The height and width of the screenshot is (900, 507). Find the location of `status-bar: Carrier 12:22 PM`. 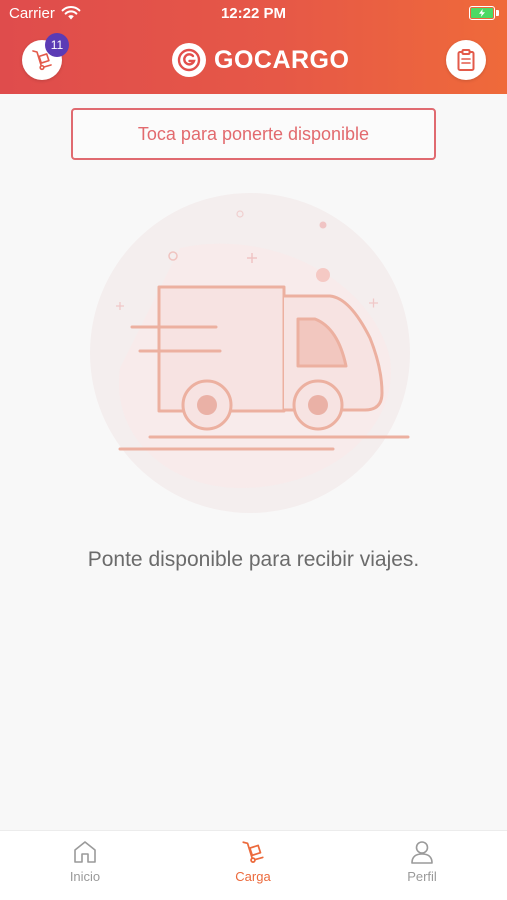

status-bar: Carrier 12:22 PM is located at coordinates (253, 14).